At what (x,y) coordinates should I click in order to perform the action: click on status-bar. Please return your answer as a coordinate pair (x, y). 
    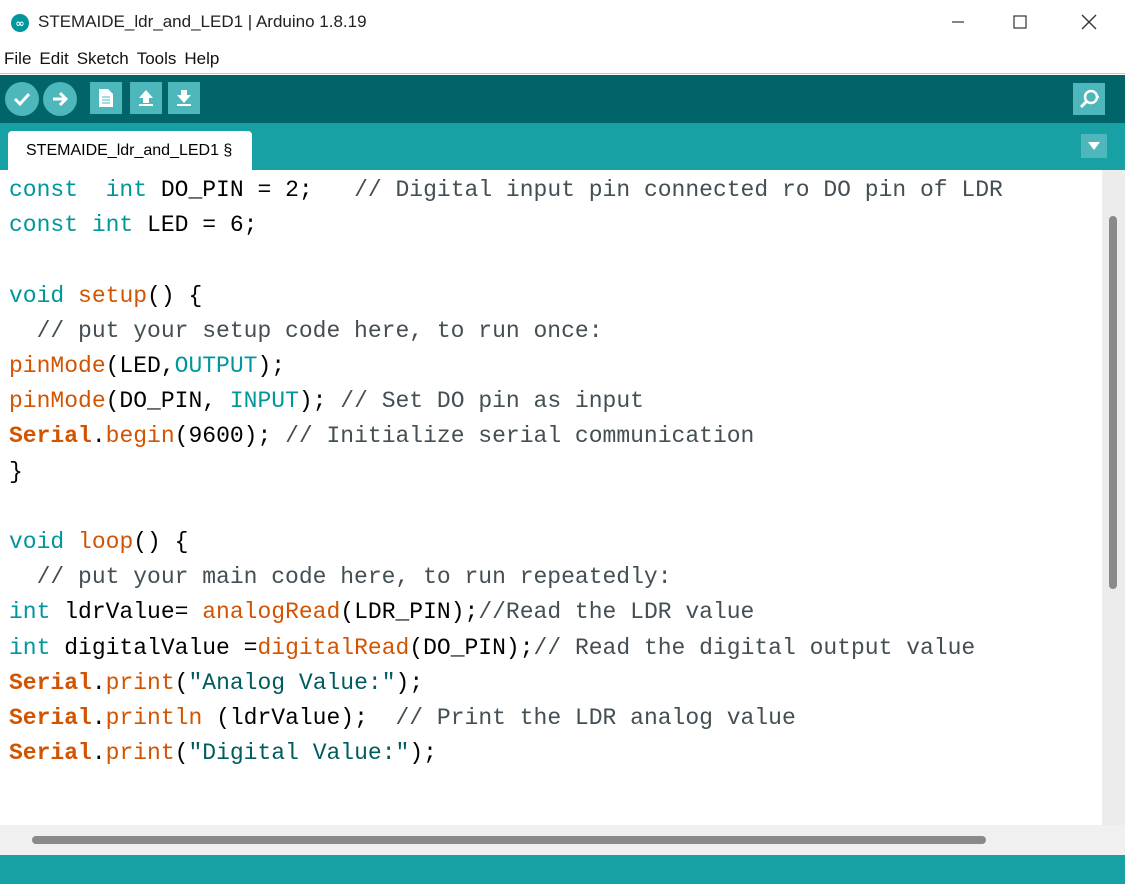
    Looking at the image, I should click on (562, 869).